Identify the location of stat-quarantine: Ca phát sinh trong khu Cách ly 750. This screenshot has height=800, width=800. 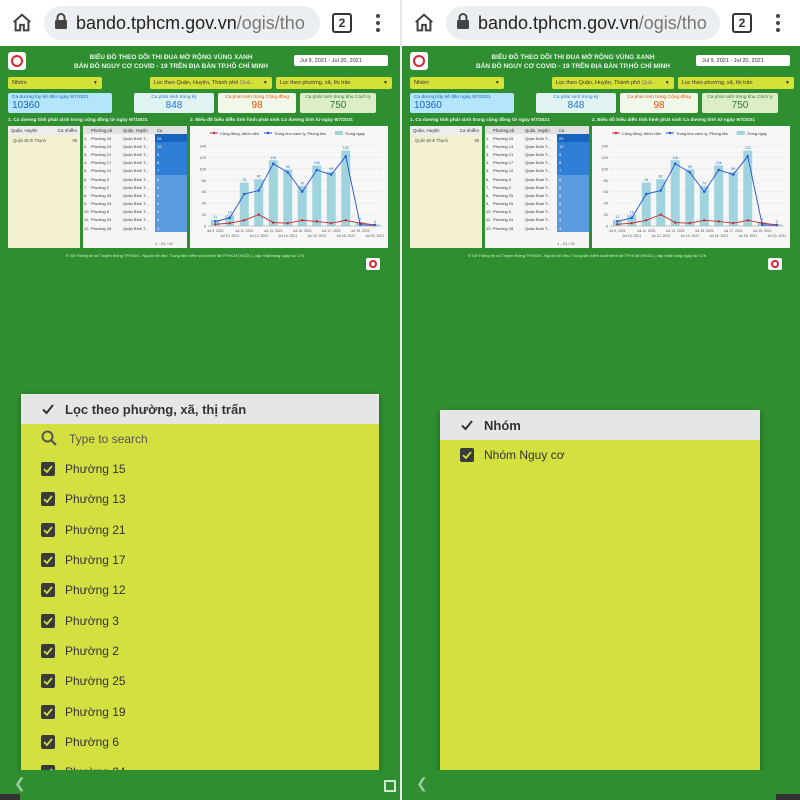
(740, 103).